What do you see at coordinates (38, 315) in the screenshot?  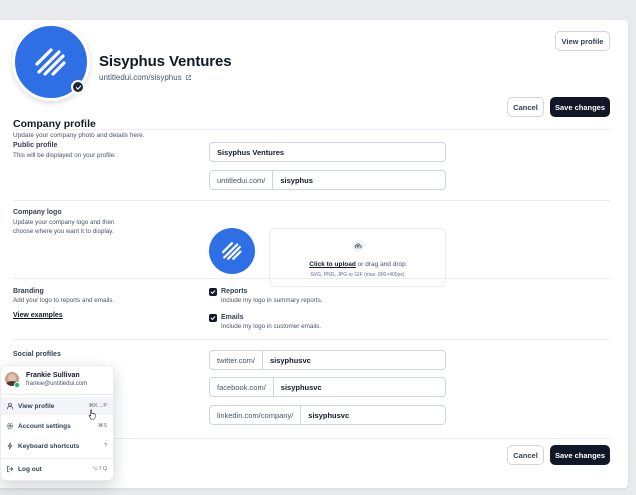 I see `view-examples-link: View examples` at bounding box center [38, 315].